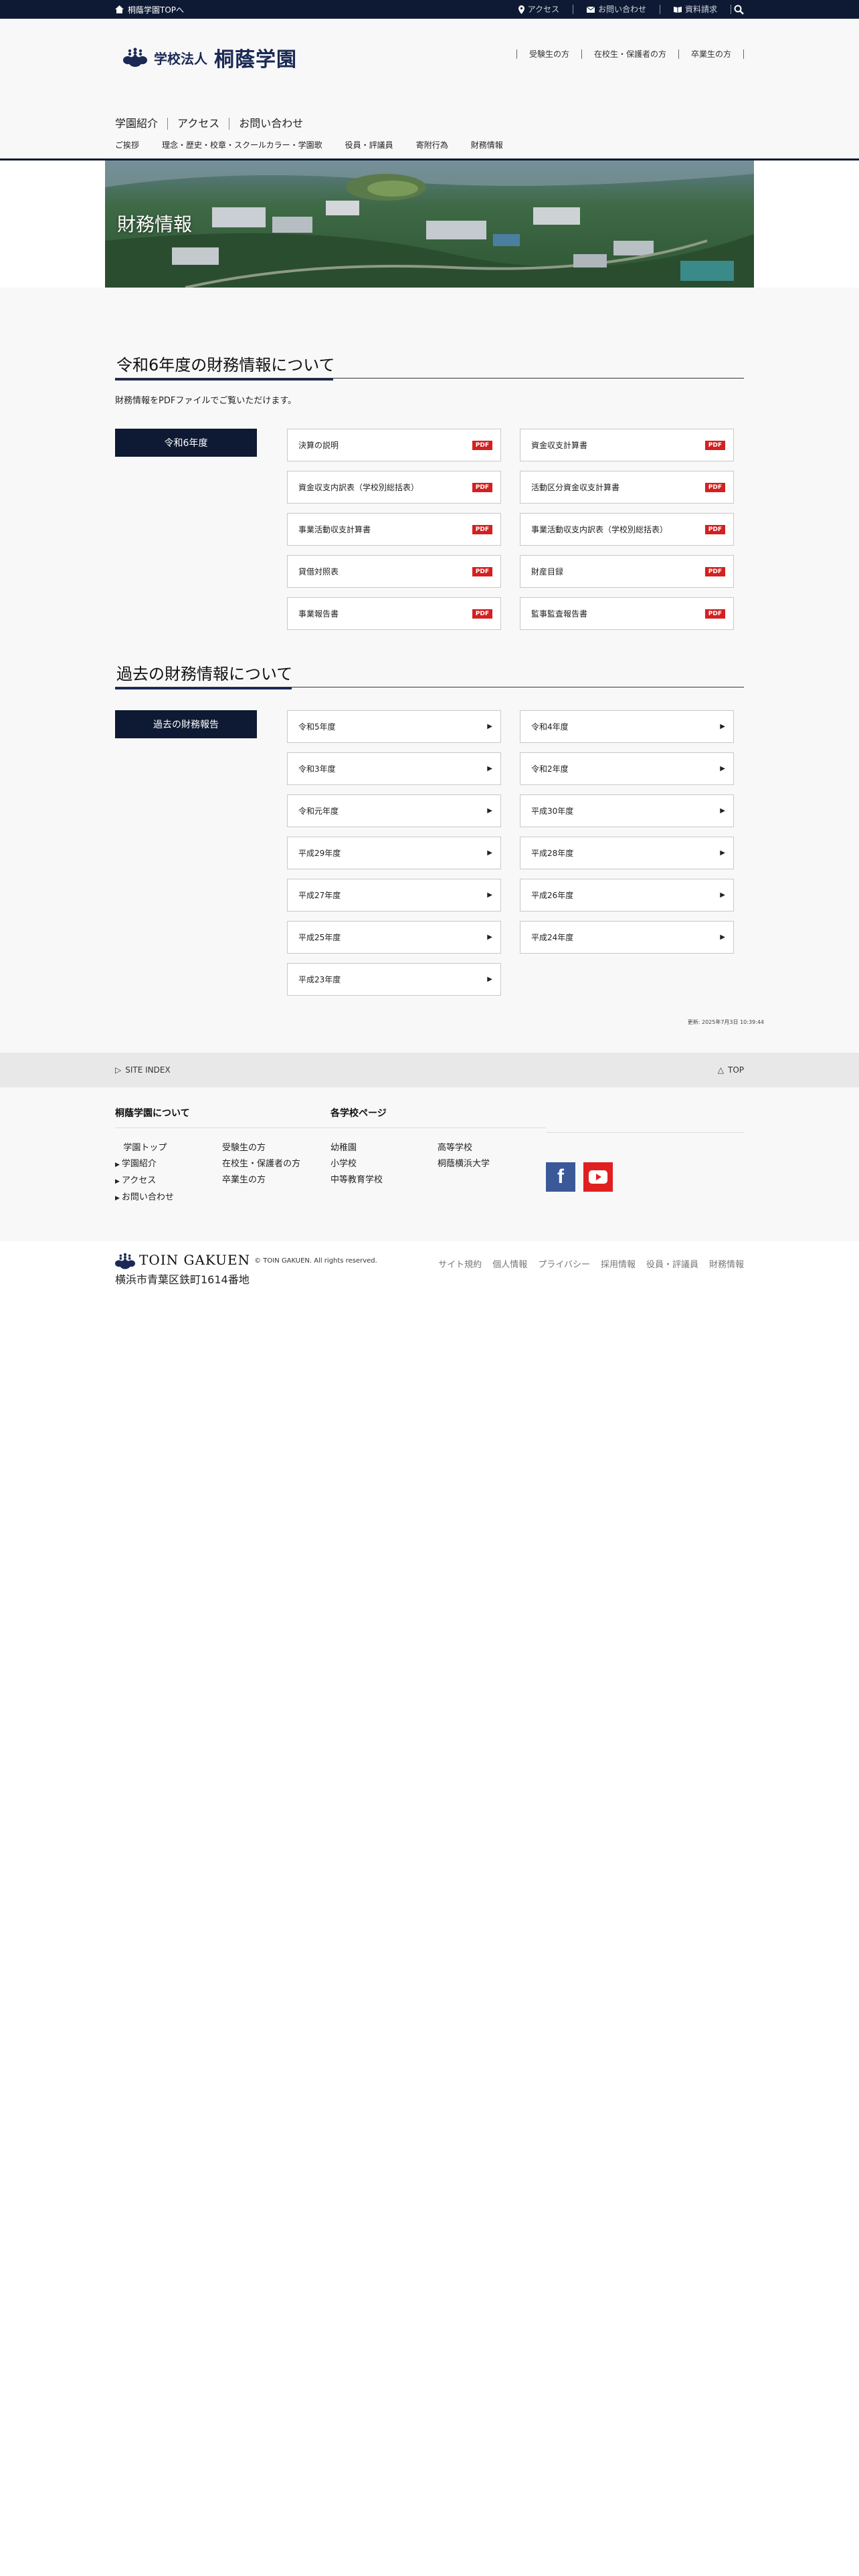  What do you see at coordinates (464, 1164) in the screenshot?
I see `footer-link-university: 桐蔭横浜大学` at bounding box center [464, 1164].